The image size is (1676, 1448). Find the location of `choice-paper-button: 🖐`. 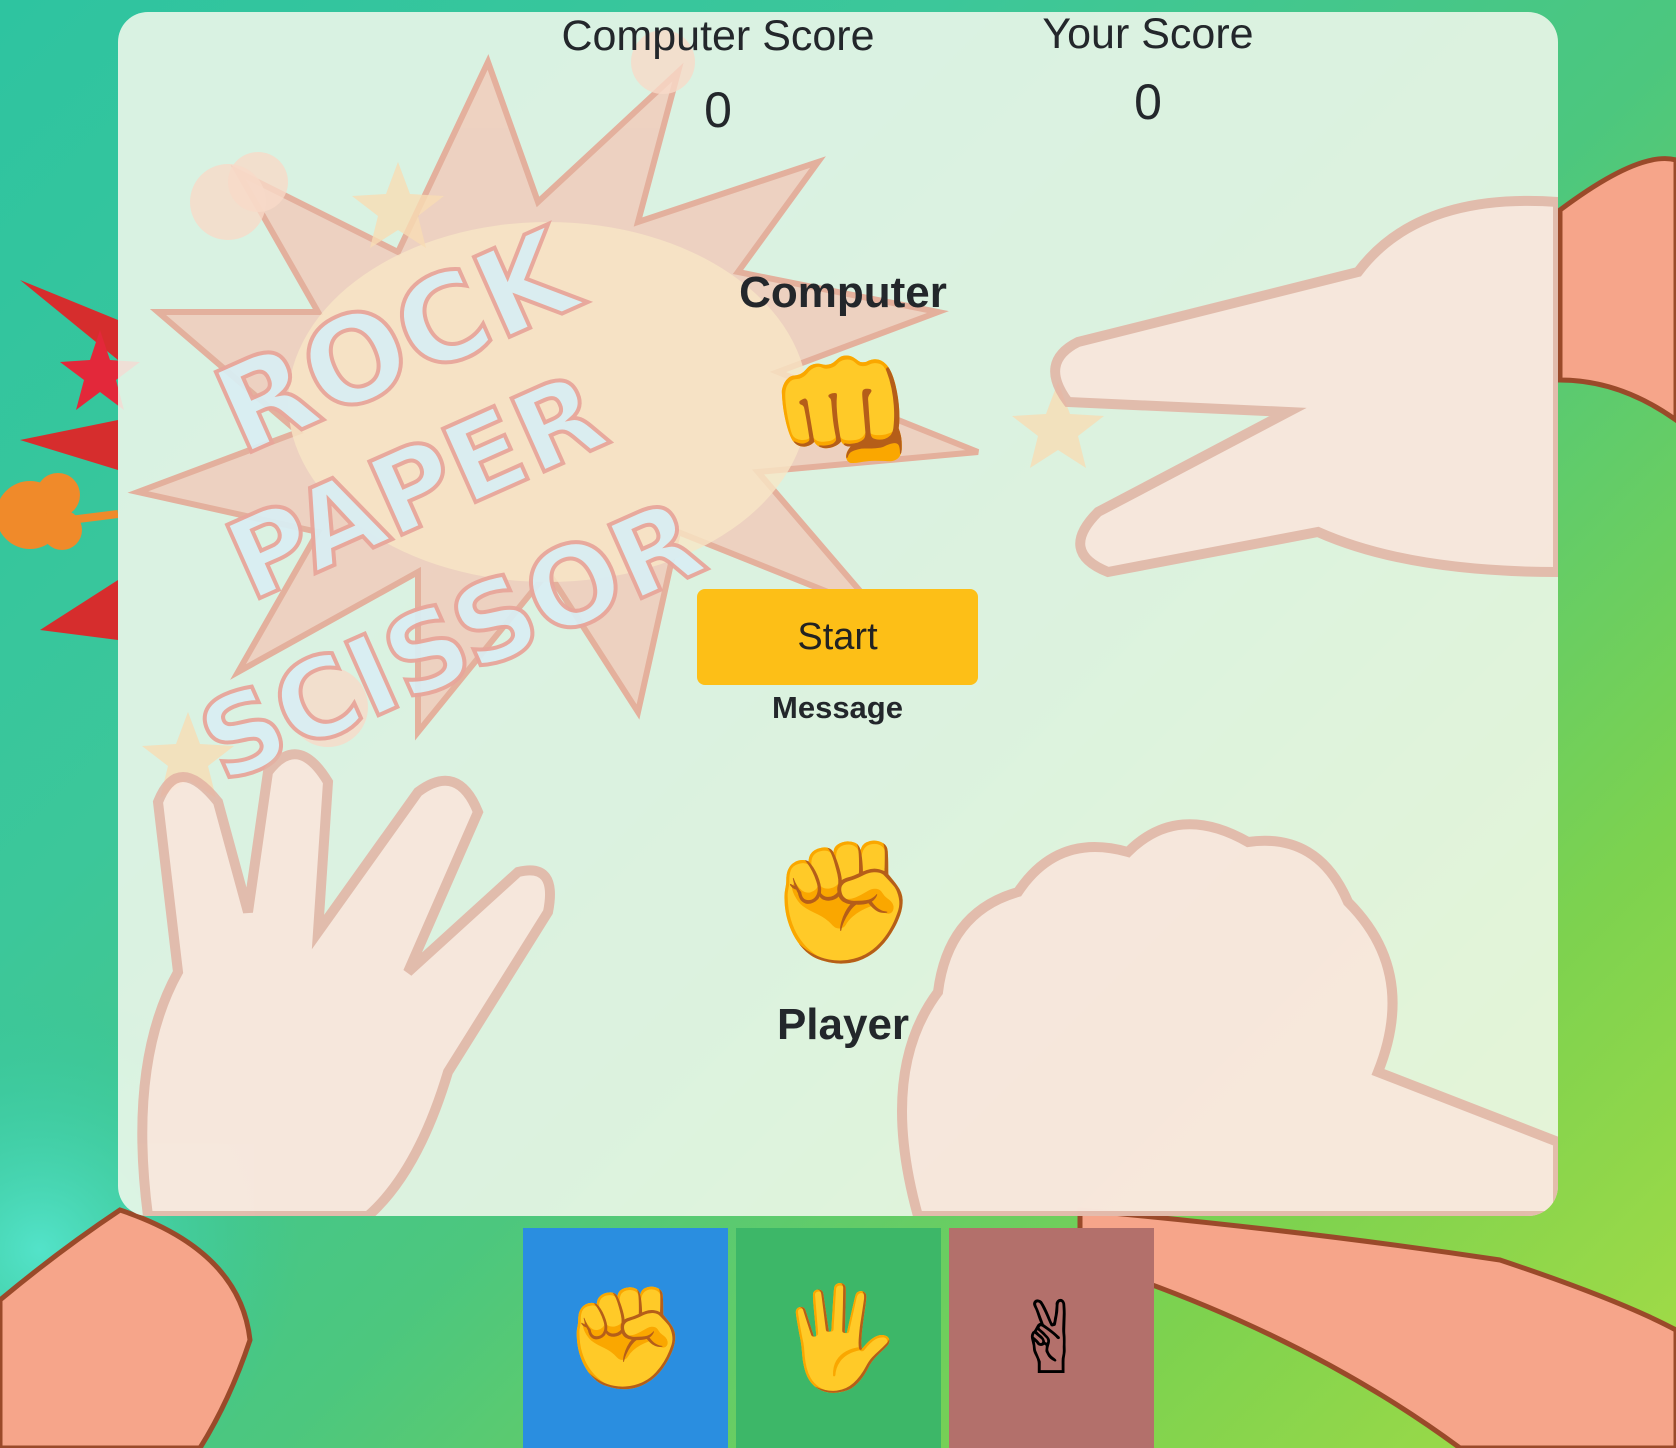

choice-paper-button: 🖐 is located at coordinates (838, 1338).